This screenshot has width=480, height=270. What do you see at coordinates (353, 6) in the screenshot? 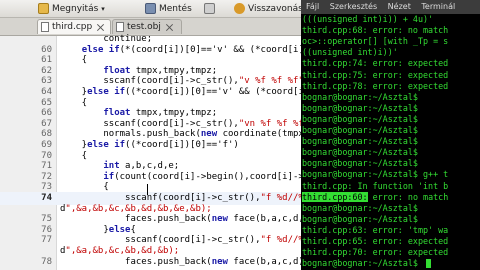
I see `menu-edit: Szerkesztés` at bounding box center [353, 6].